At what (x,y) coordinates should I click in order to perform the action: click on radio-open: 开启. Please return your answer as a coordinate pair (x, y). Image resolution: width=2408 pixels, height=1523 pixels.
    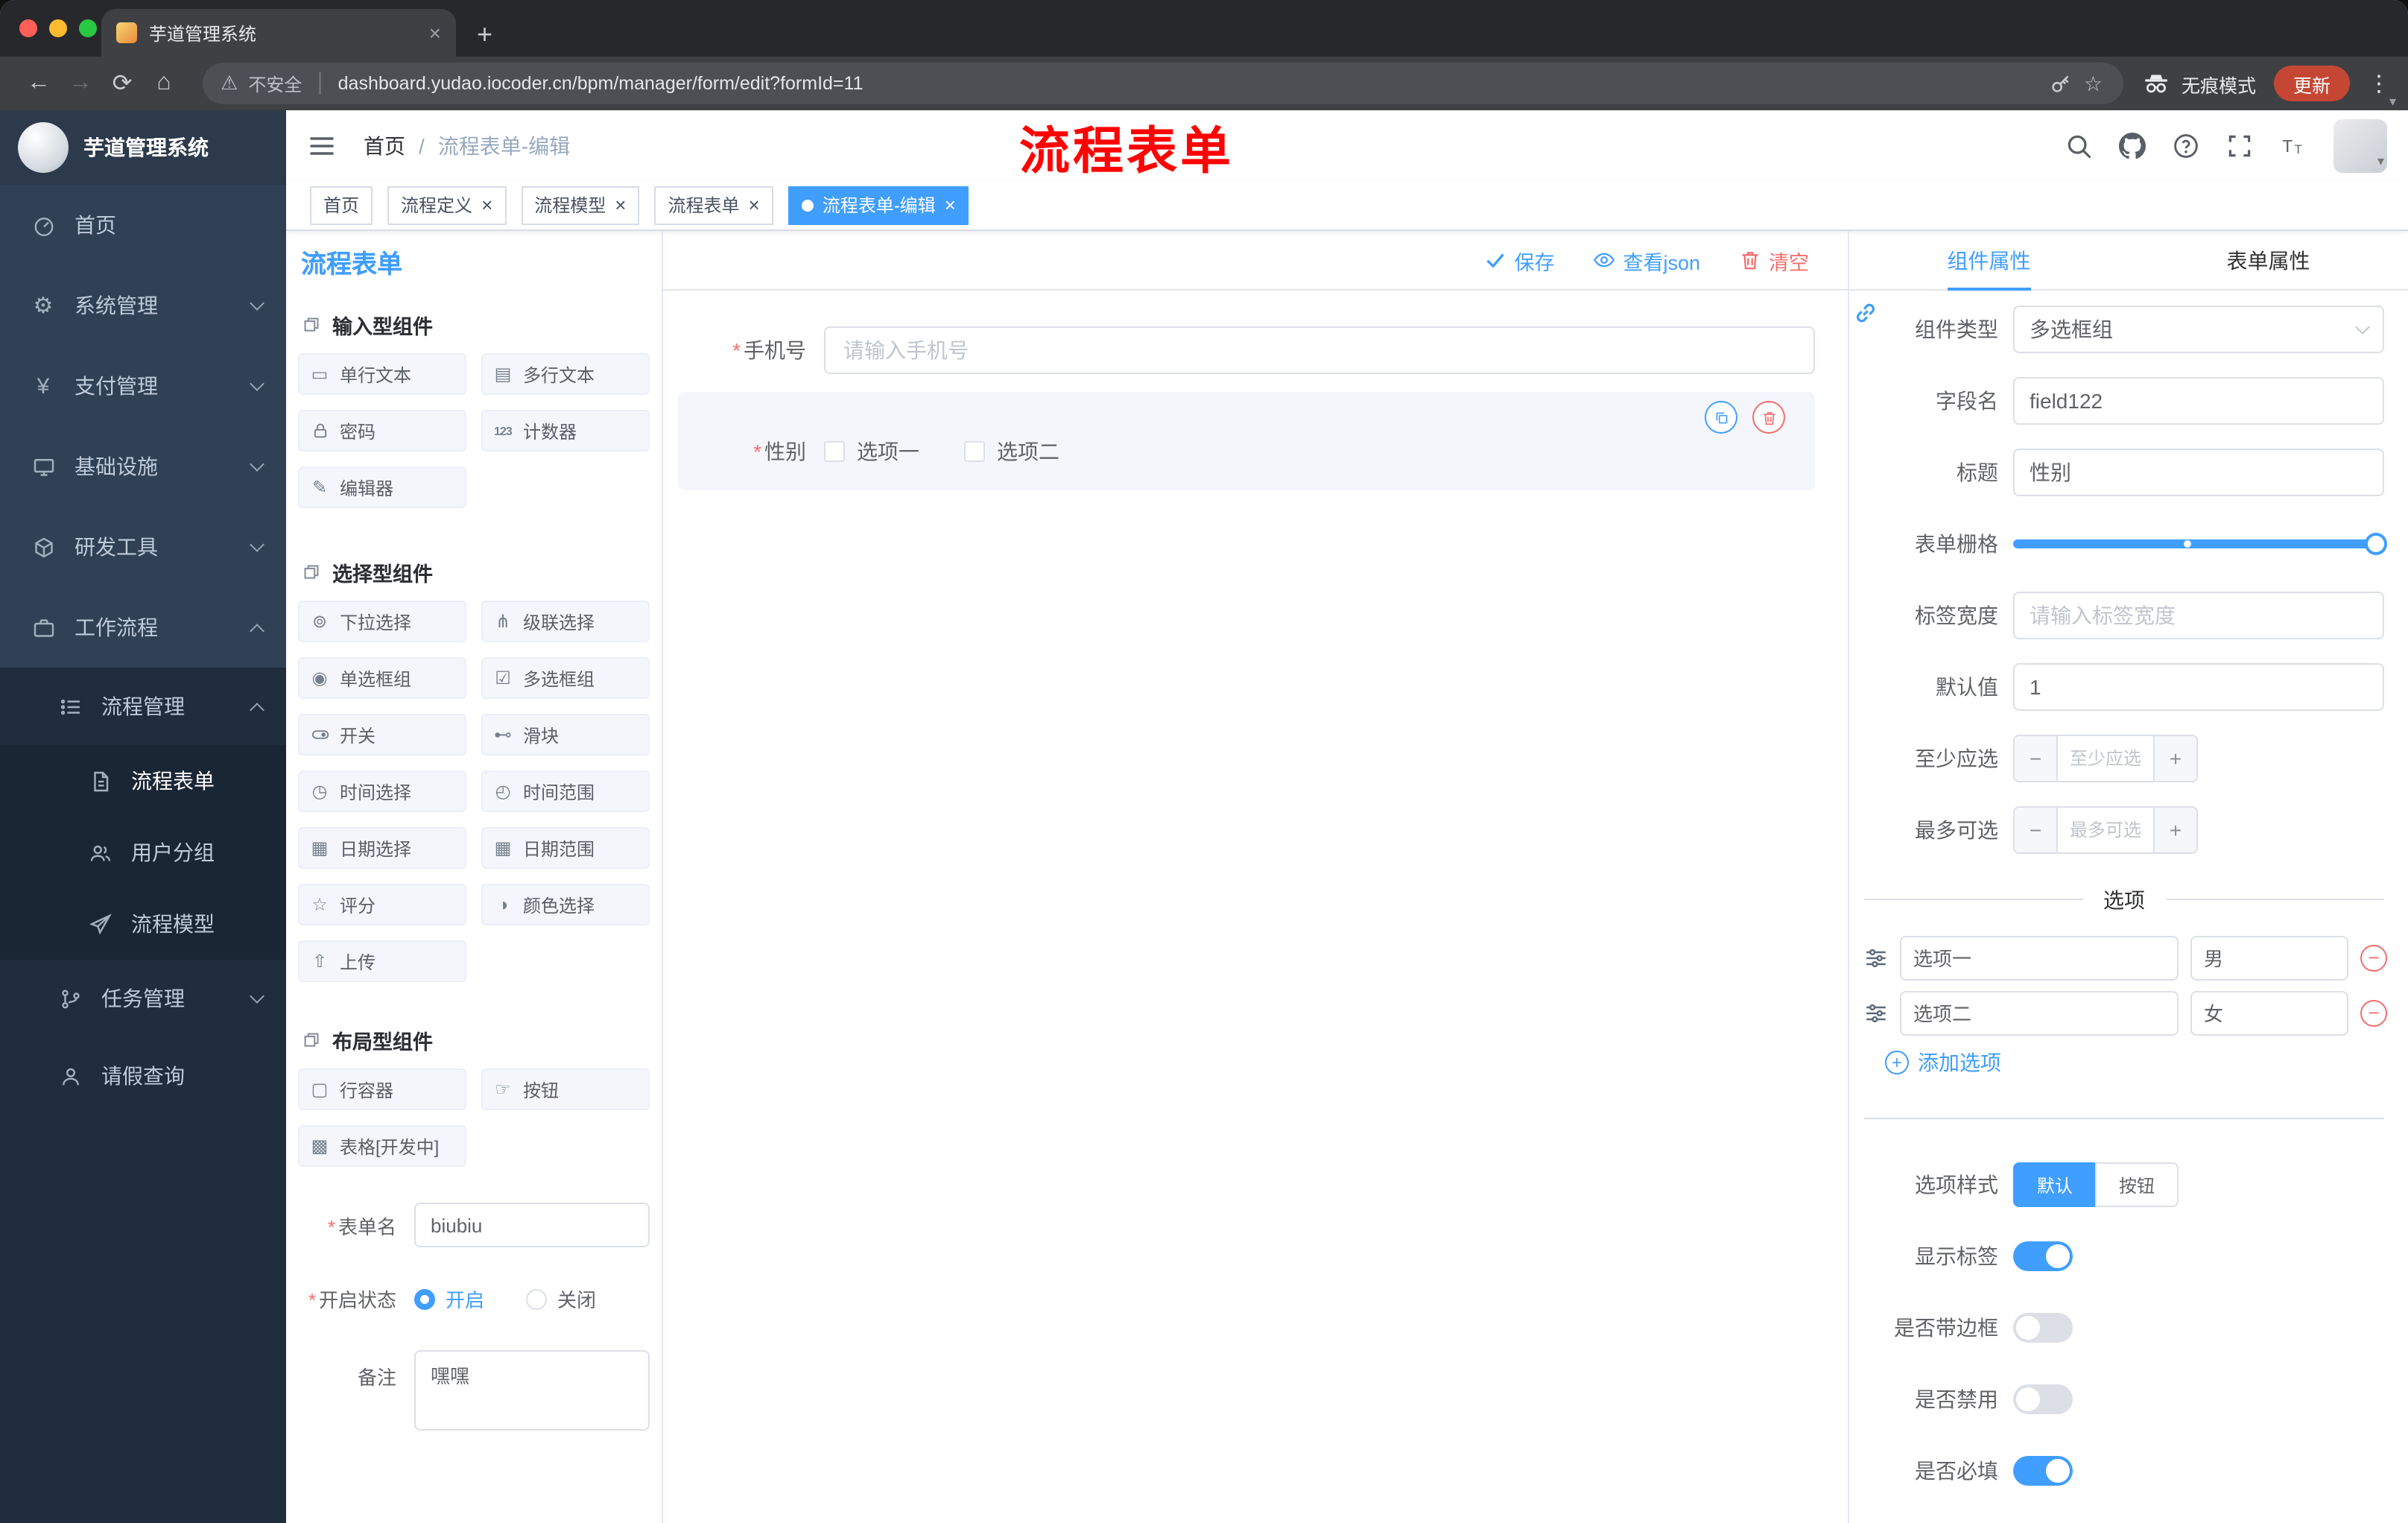
    Looking at the image, I should click on (449, 1299).